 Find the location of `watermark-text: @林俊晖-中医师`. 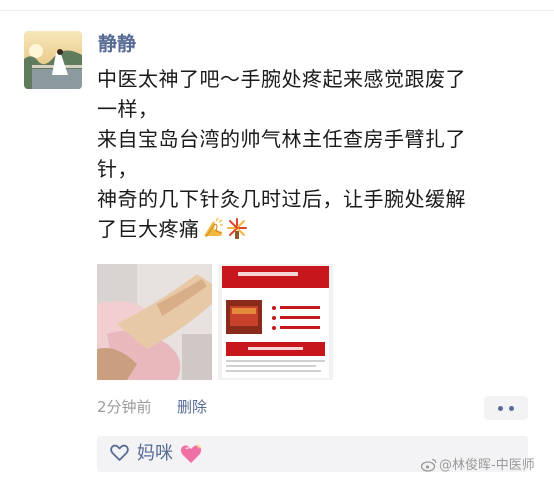

watermark-text: @林俊晖-中医师 is located at coordinates (487, 465).